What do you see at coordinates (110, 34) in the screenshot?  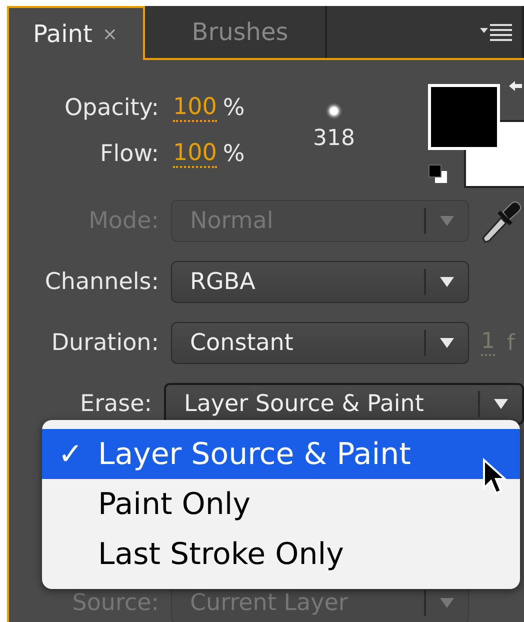 I see `close-icon: ×` at bounding box center [110, 34].